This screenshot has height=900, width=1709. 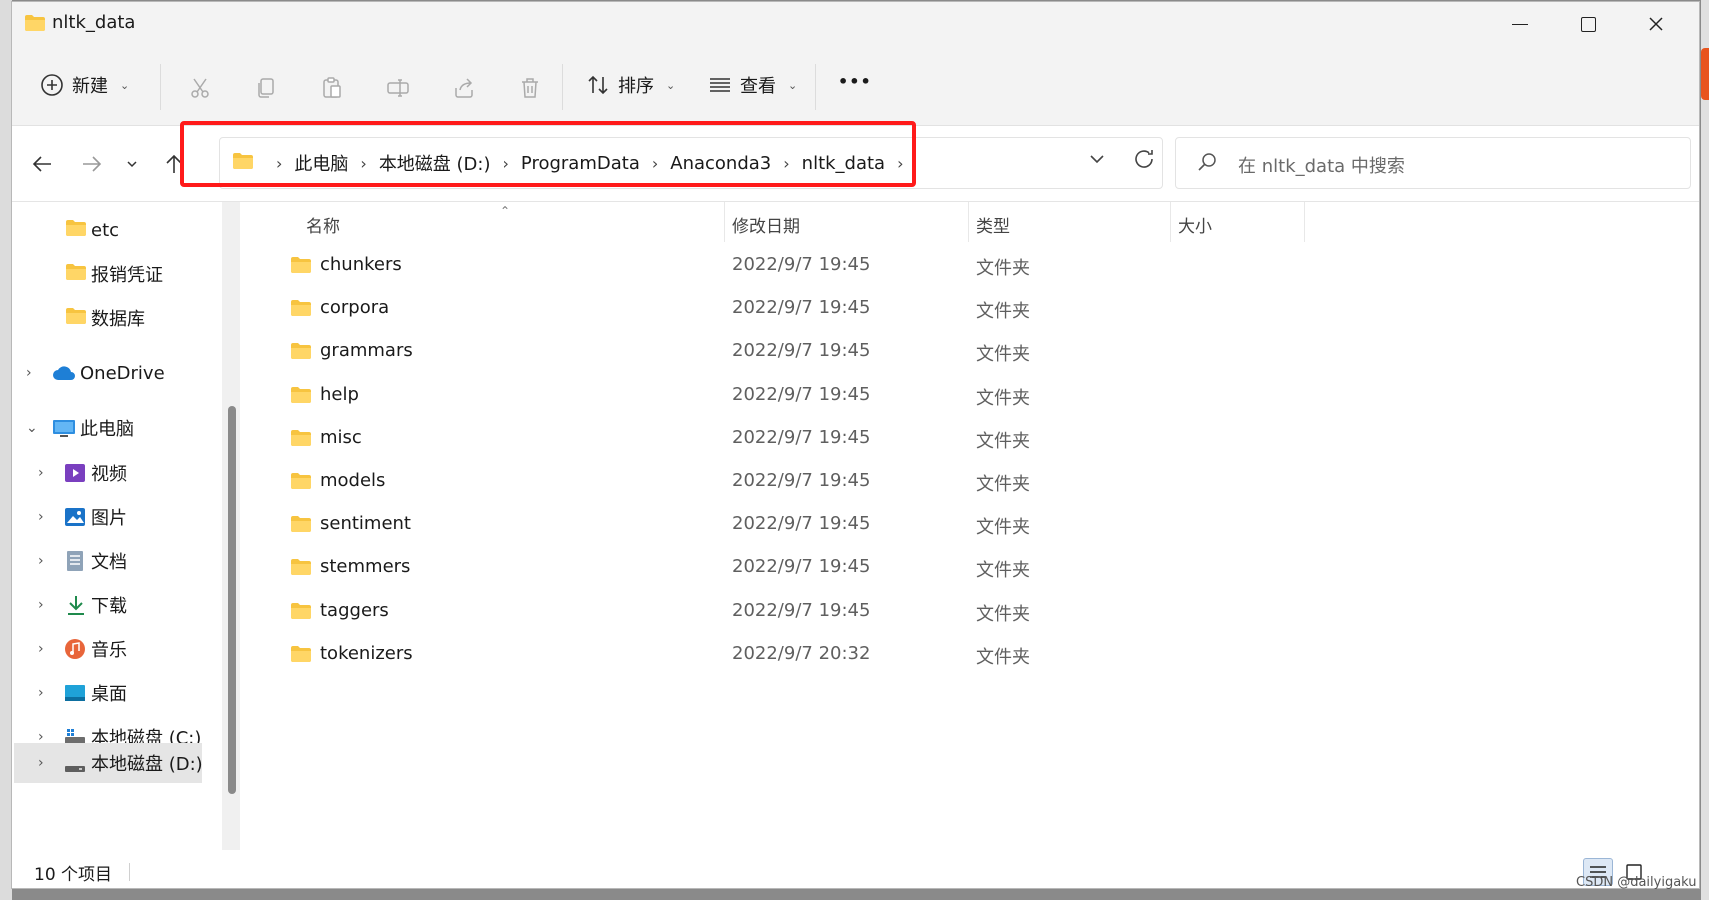 What do you see at coordinates (365, 524) in the screenshot?
I see `file-name: sentiment` at bounding box center [365, 524].